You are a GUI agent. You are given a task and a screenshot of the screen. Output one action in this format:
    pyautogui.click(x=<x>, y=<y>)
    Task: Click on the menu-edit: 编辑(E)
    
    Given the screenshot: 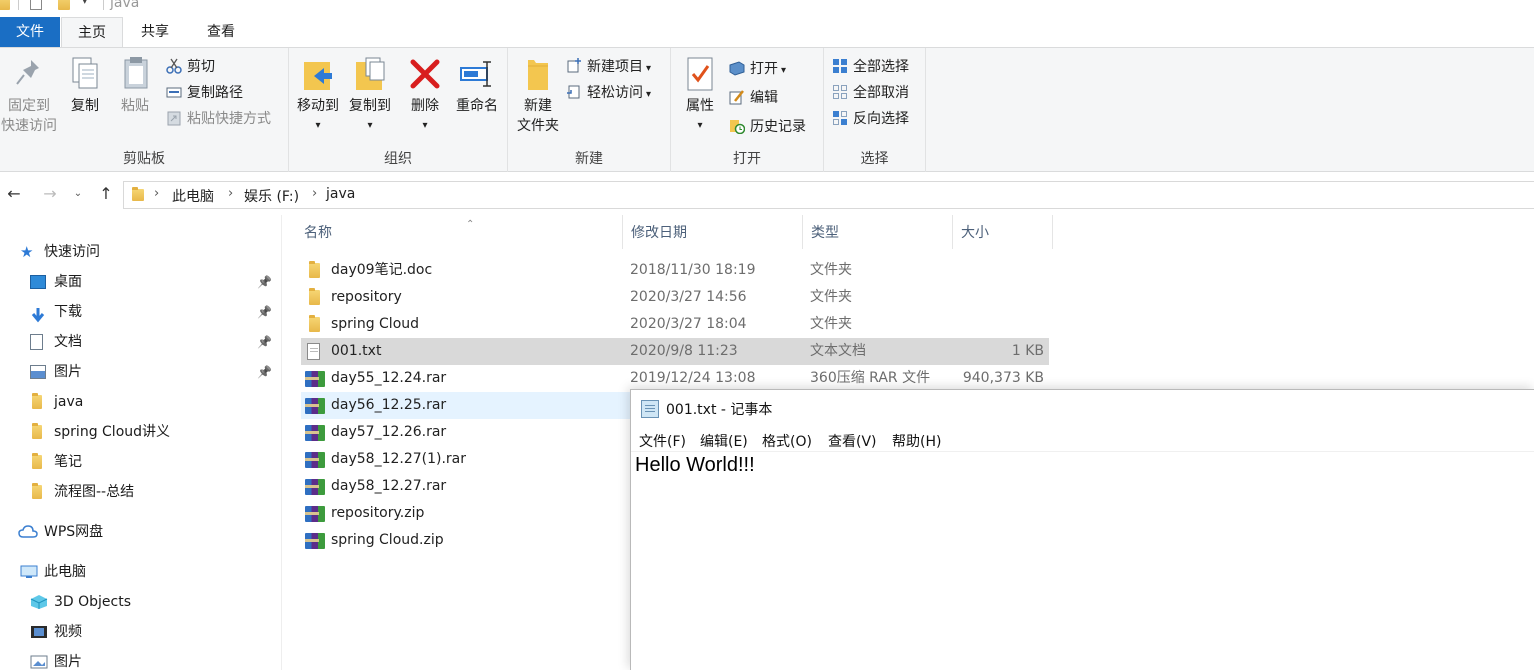 What is the action you would take?
    pyautogui.click(x=724, y=441)
    